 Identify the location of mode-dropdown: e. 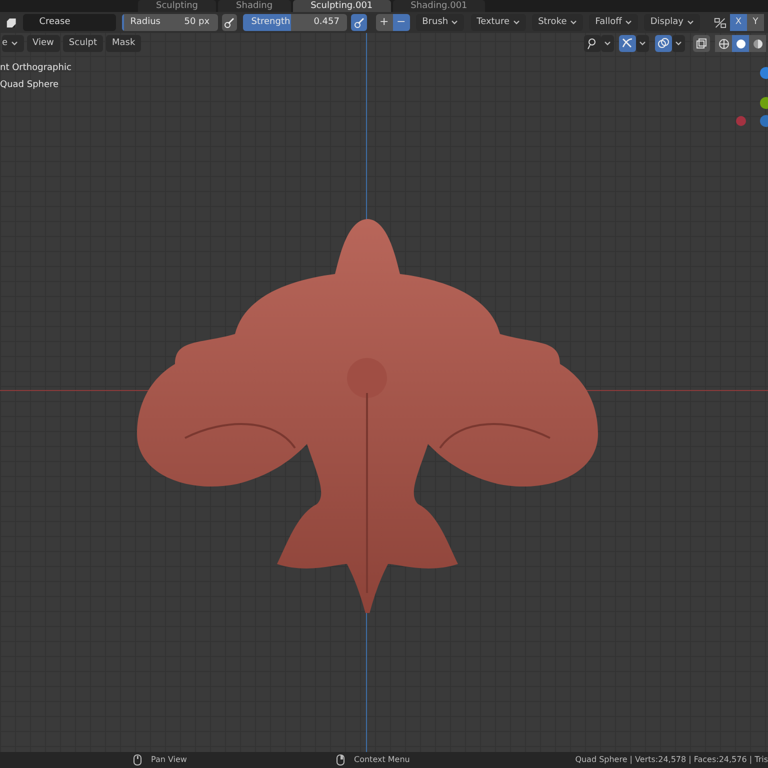
(13, 43).